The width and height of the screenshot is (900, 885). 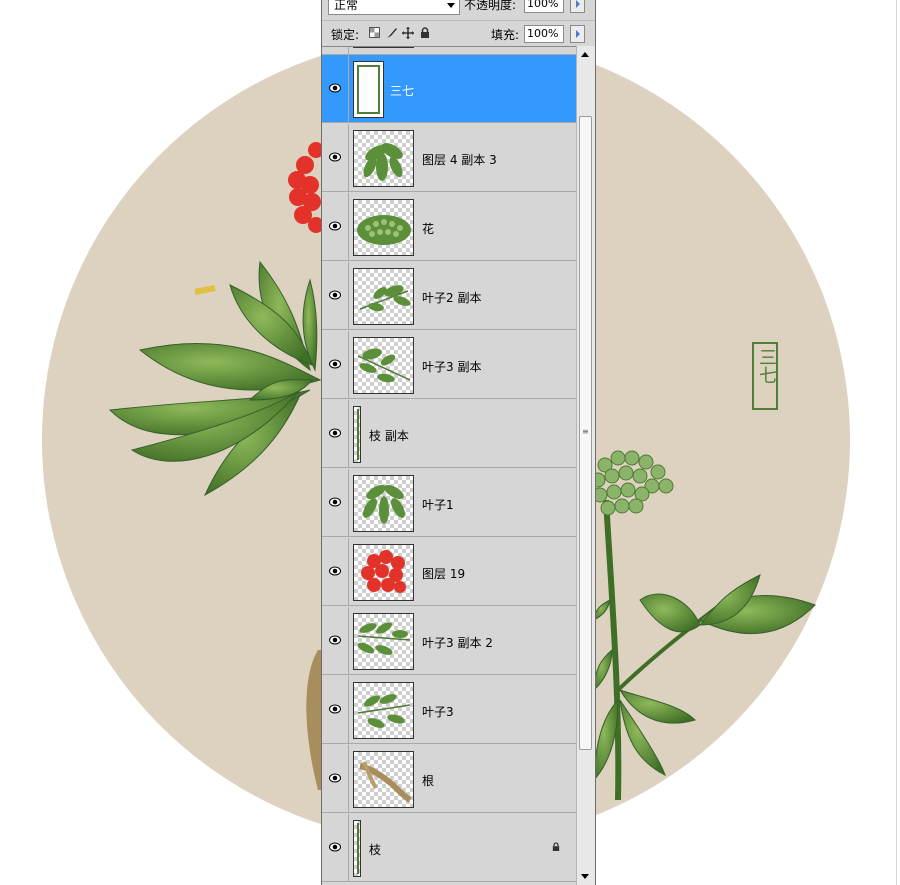 I want to click on layer-row: 叶子2 副本, so click(x=449, y=296).